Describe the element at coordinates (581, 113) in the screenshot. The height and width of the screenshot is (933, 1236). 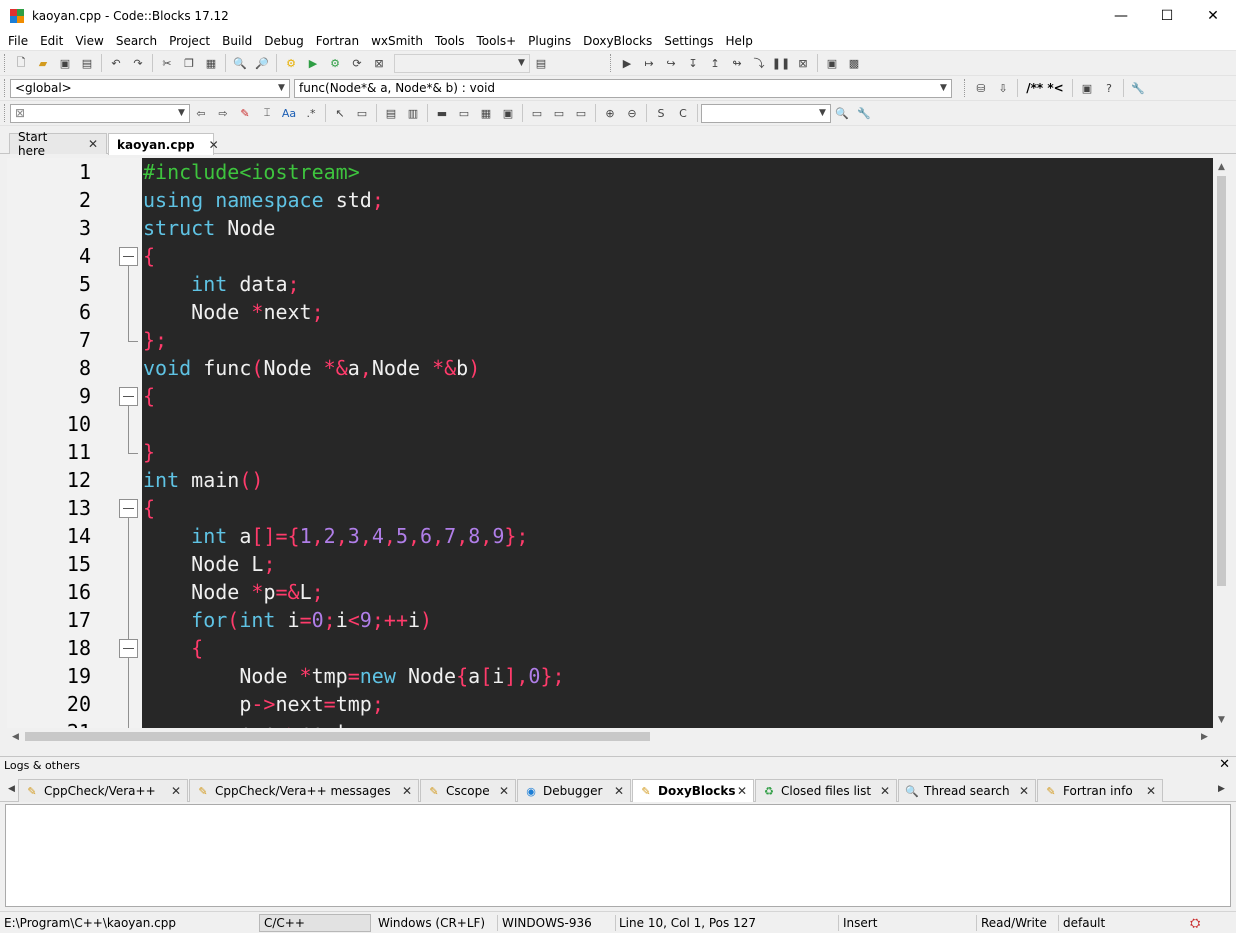
I see `choice-widget-icon: ▭` at that location.